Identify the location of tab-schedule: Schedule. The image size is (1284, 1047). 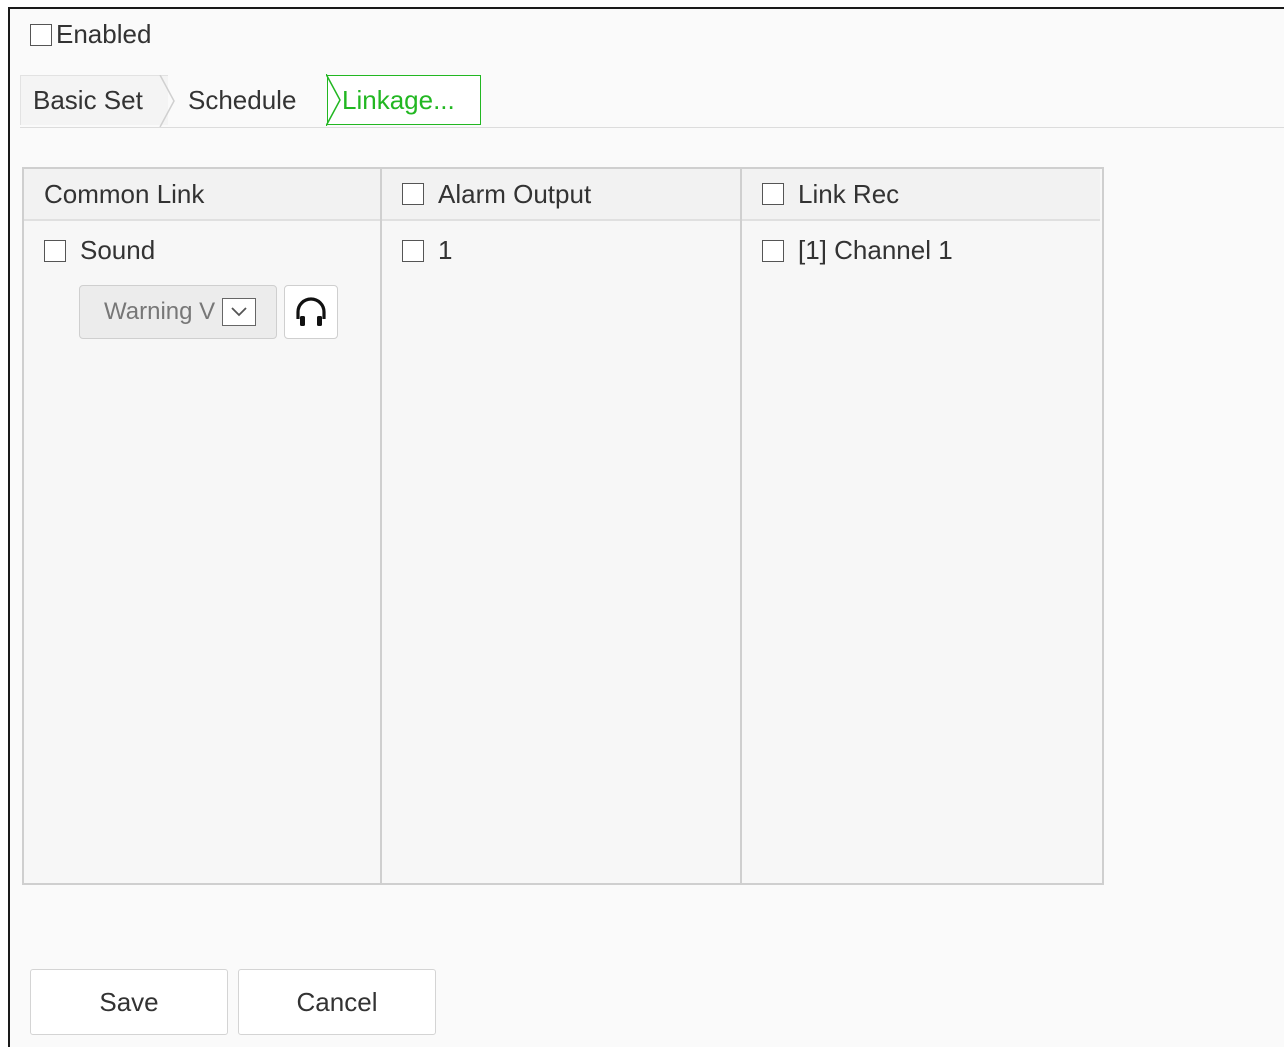
(247, 100).